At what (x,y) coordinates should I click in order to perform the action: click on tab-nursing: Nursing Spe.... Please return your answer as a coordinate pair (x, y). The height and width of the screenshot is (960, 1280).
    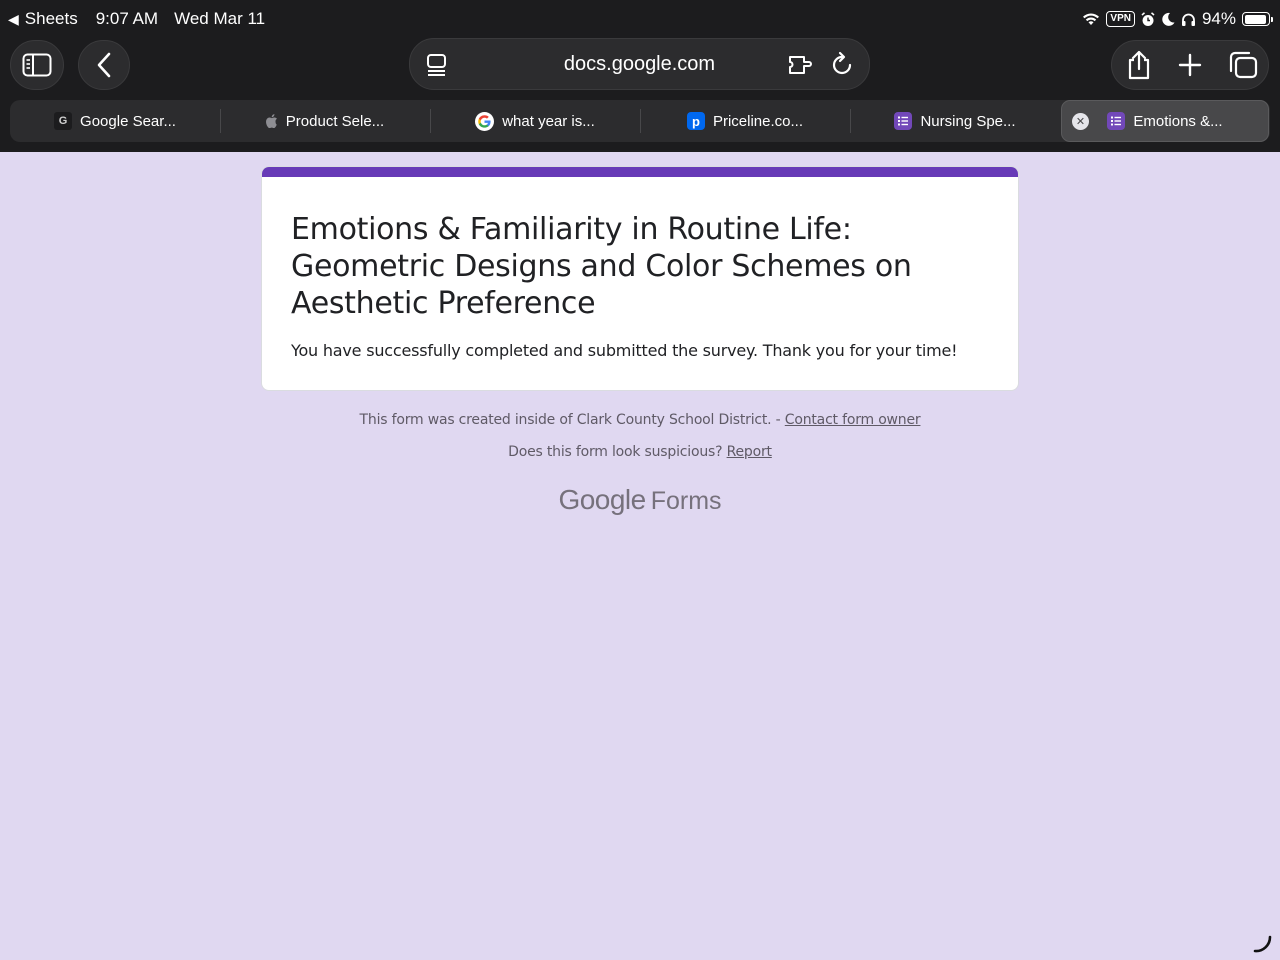
    Looking at the image, I should click on (955, 121).